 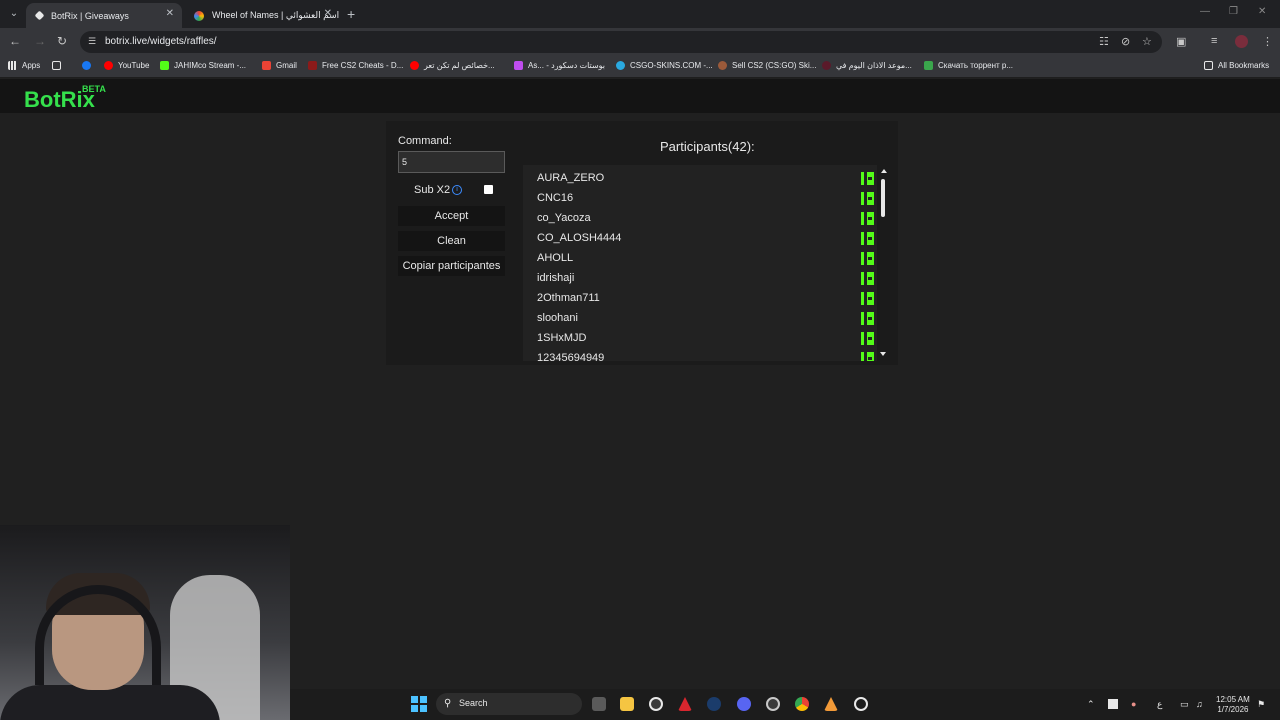 I want to click on command-input, so click(x=451, y=162).